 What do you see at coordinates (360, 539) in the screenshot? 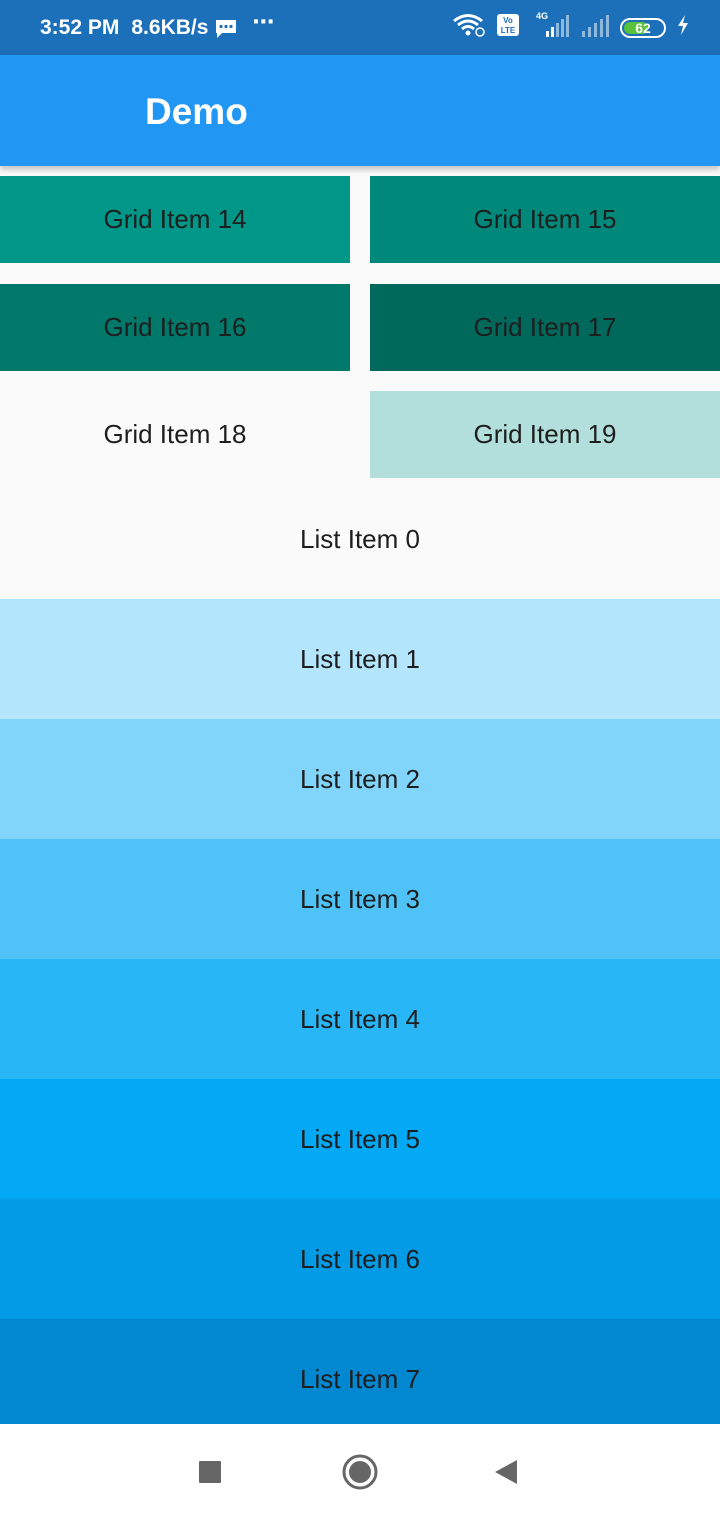
I see `list-item: List Item 0` at bounding box center [360, 539].